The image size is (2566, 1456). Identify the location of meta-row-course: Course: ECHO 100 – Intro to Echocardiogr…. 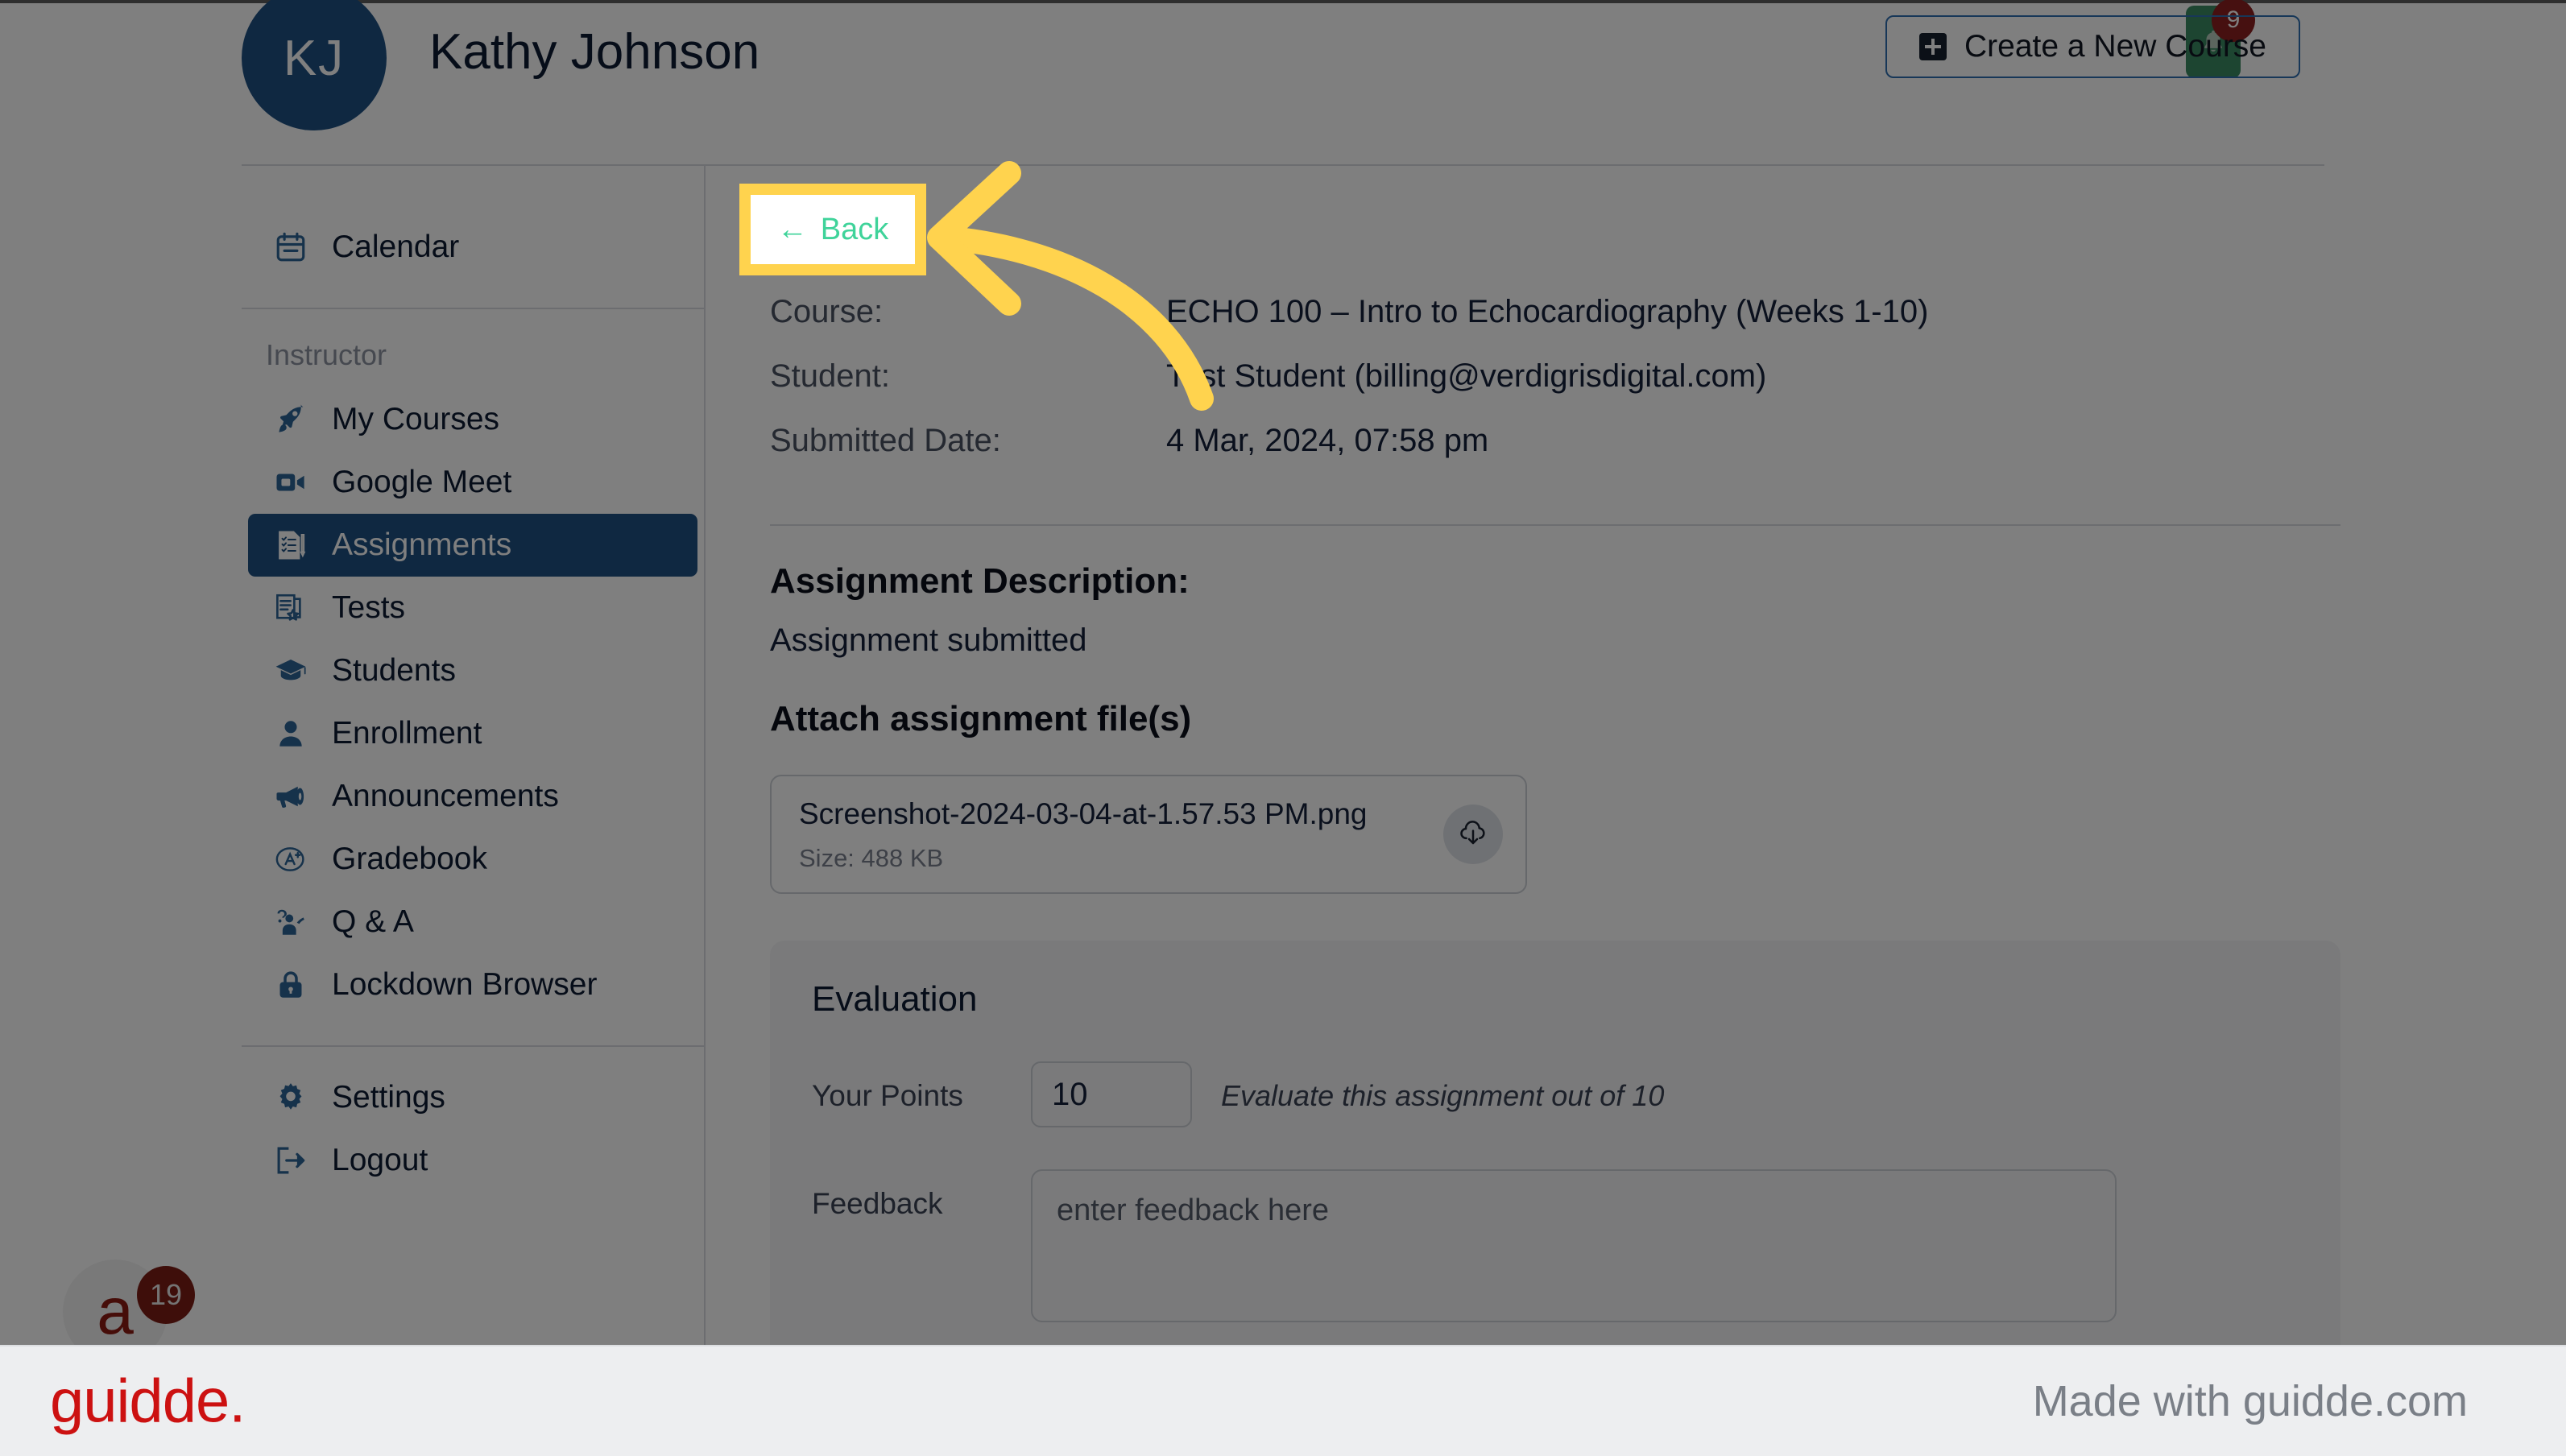
(1555, 326).